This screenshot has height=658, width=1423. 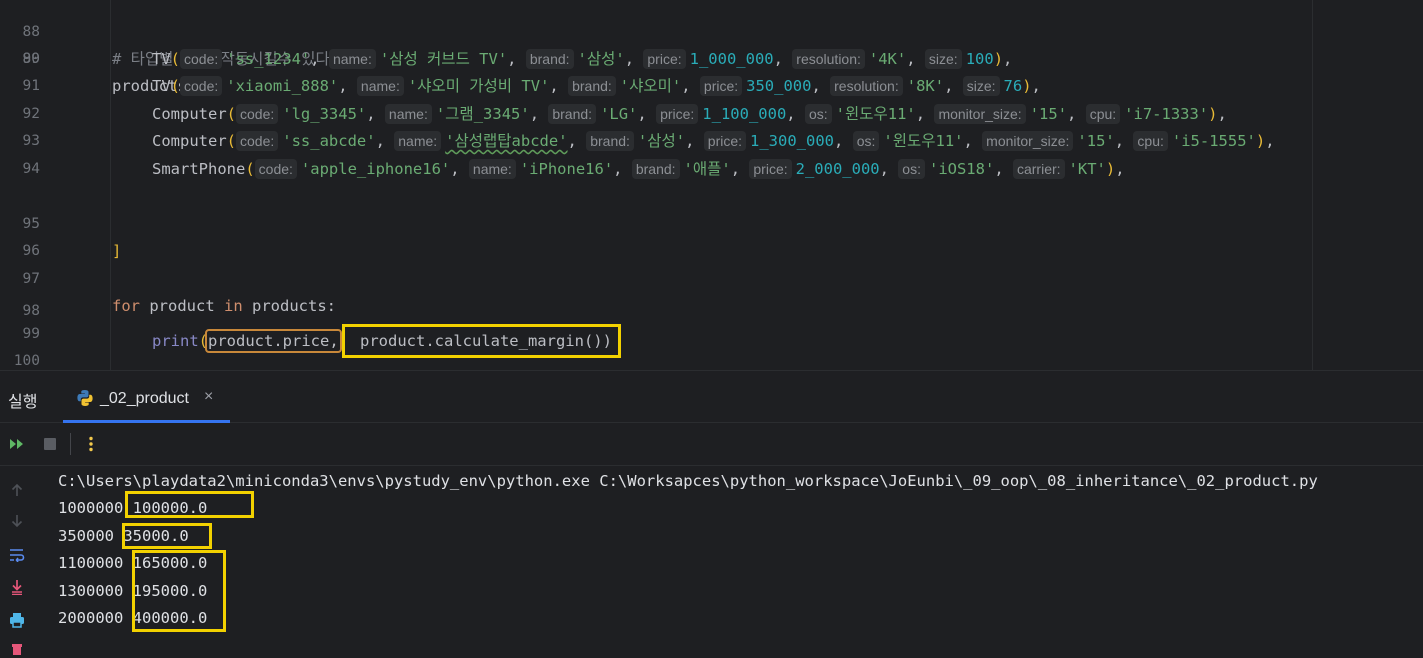 What do you see at coordinates (1087, 169) in the screenshot?
I see `string-literal: 'KT'` at bounding box center [1087, 169].